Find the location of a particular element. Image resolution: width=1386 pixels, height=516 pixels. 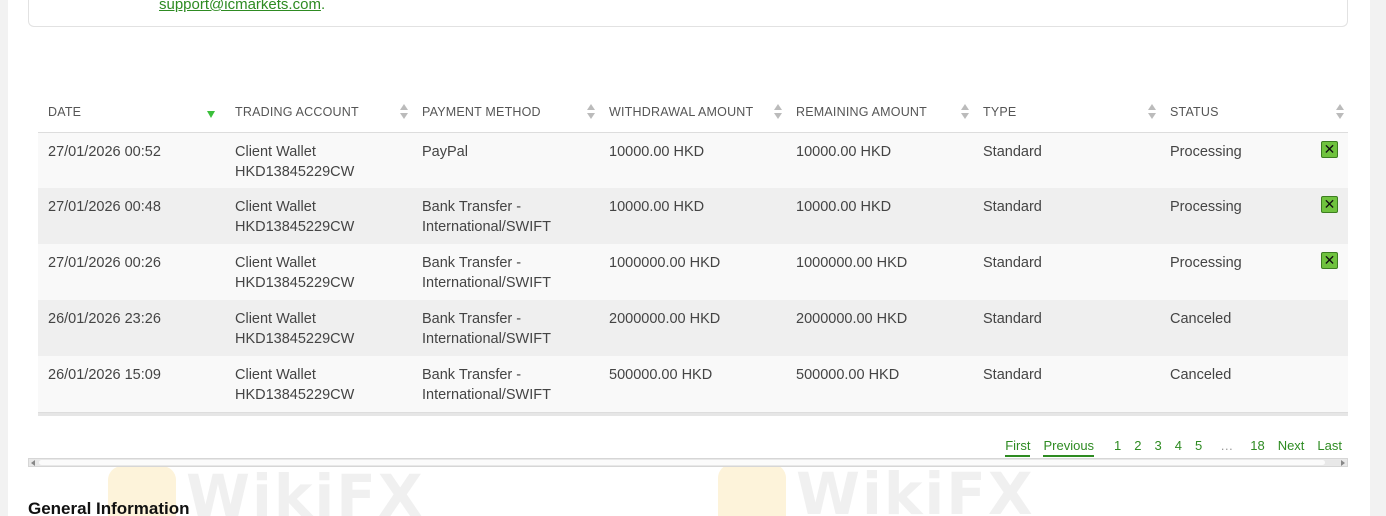

cell-withdrawal-amount: 2000000.00 HKD is located at coordinates (665, 319).